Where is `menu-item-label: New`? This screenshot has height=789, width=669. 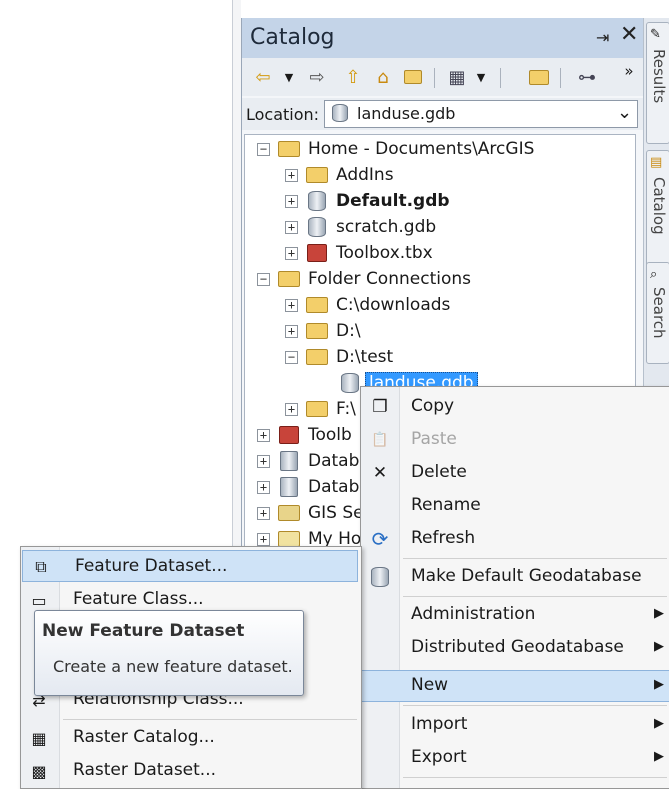 menu-item-label: New is located at coordinates (430, 685).